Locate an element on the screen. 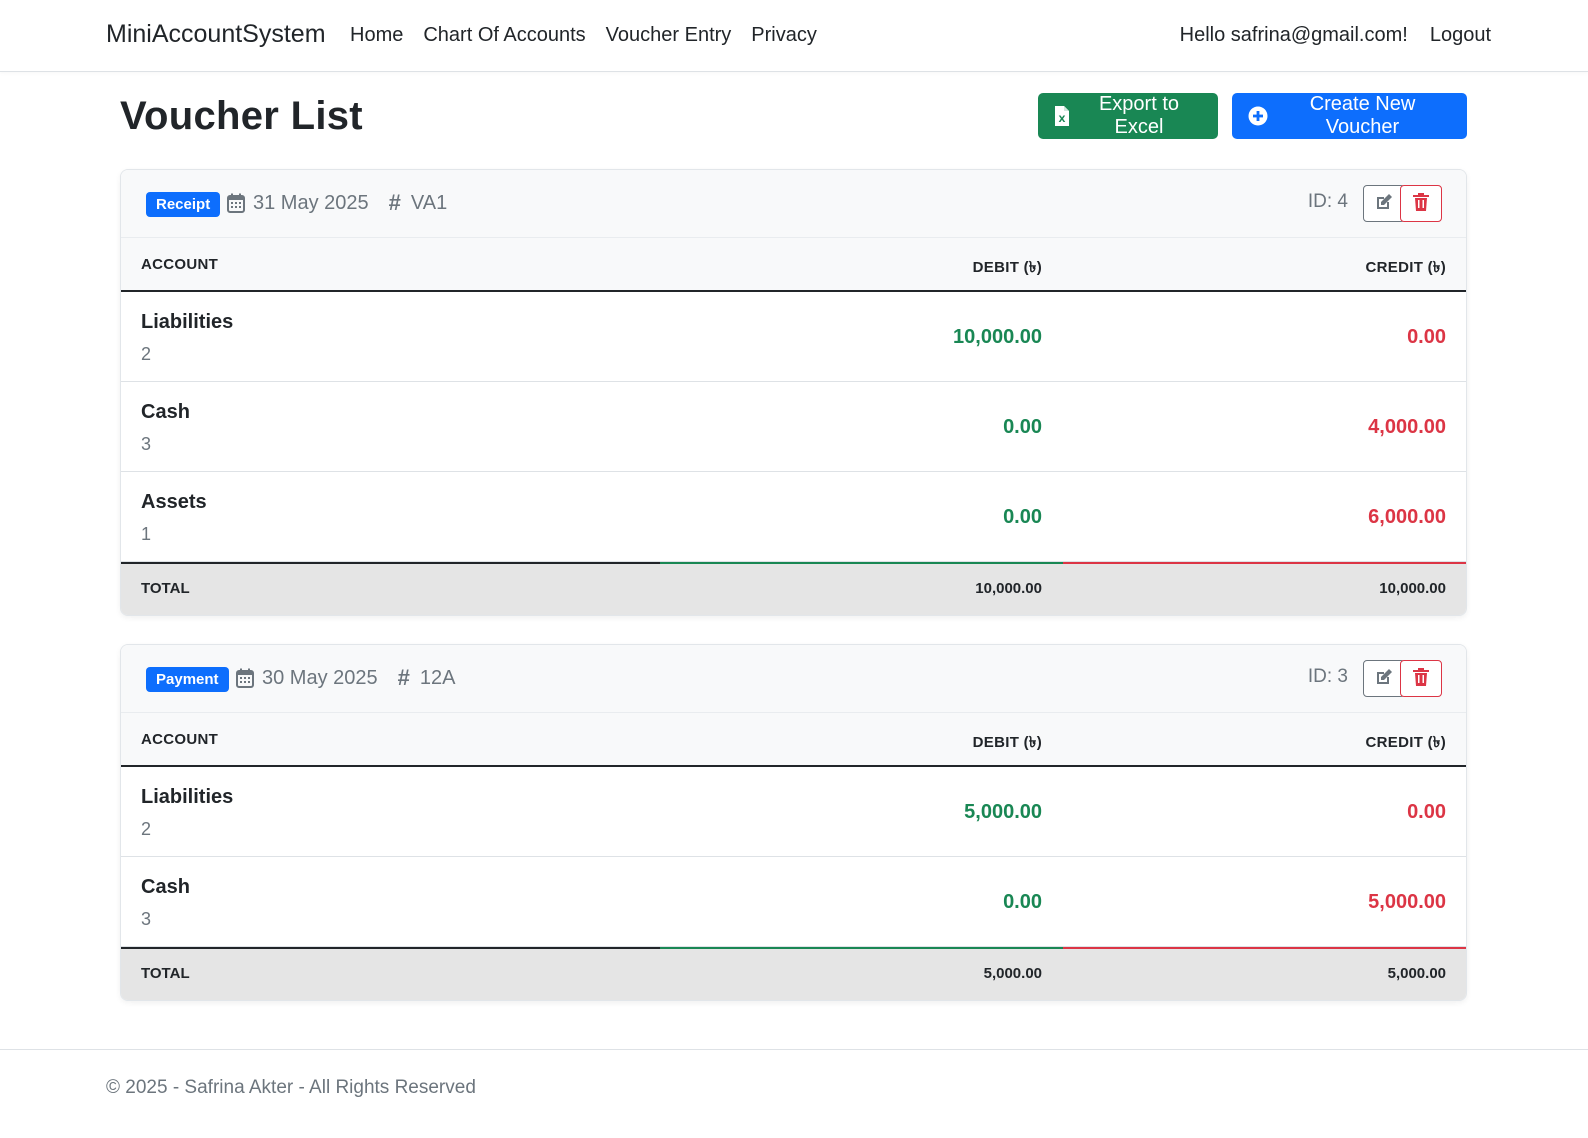 The height and width of the screenshot is (1138, 1588). table-footer-total: TOTAL 5,000.00 5,000.00 is located at coordinates (793, 973).